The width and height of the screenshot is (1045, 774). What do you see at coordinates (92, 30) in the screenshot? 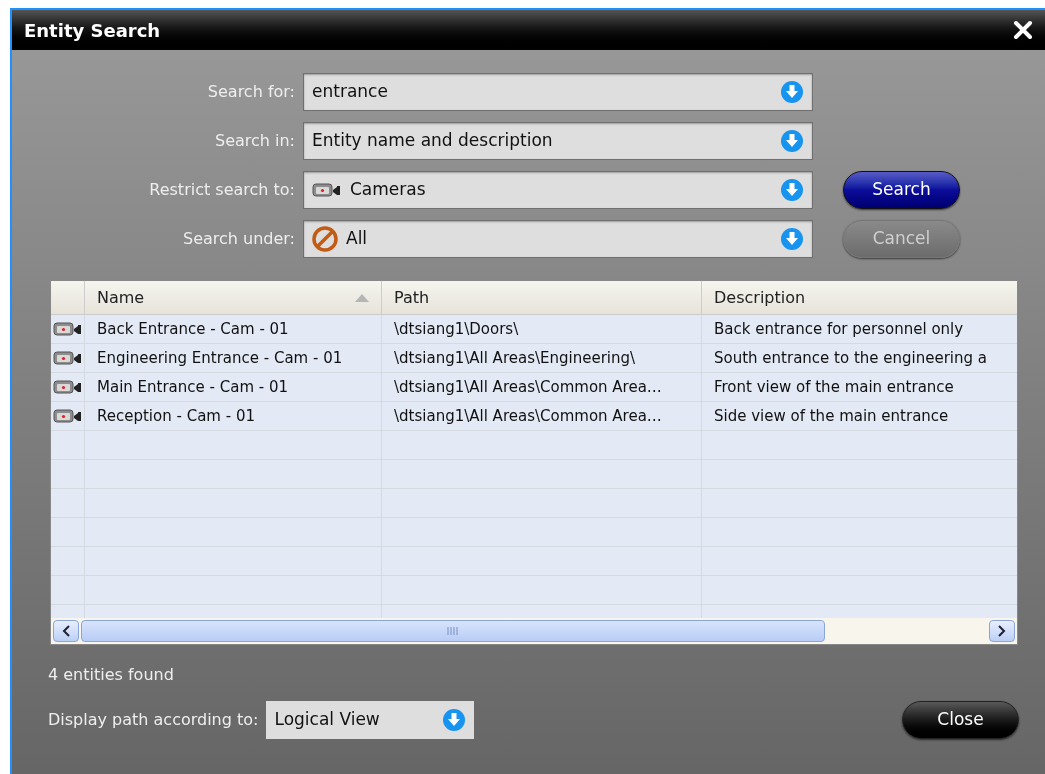
I see `window-title: Entity Search` at bounding box center [92, 30].